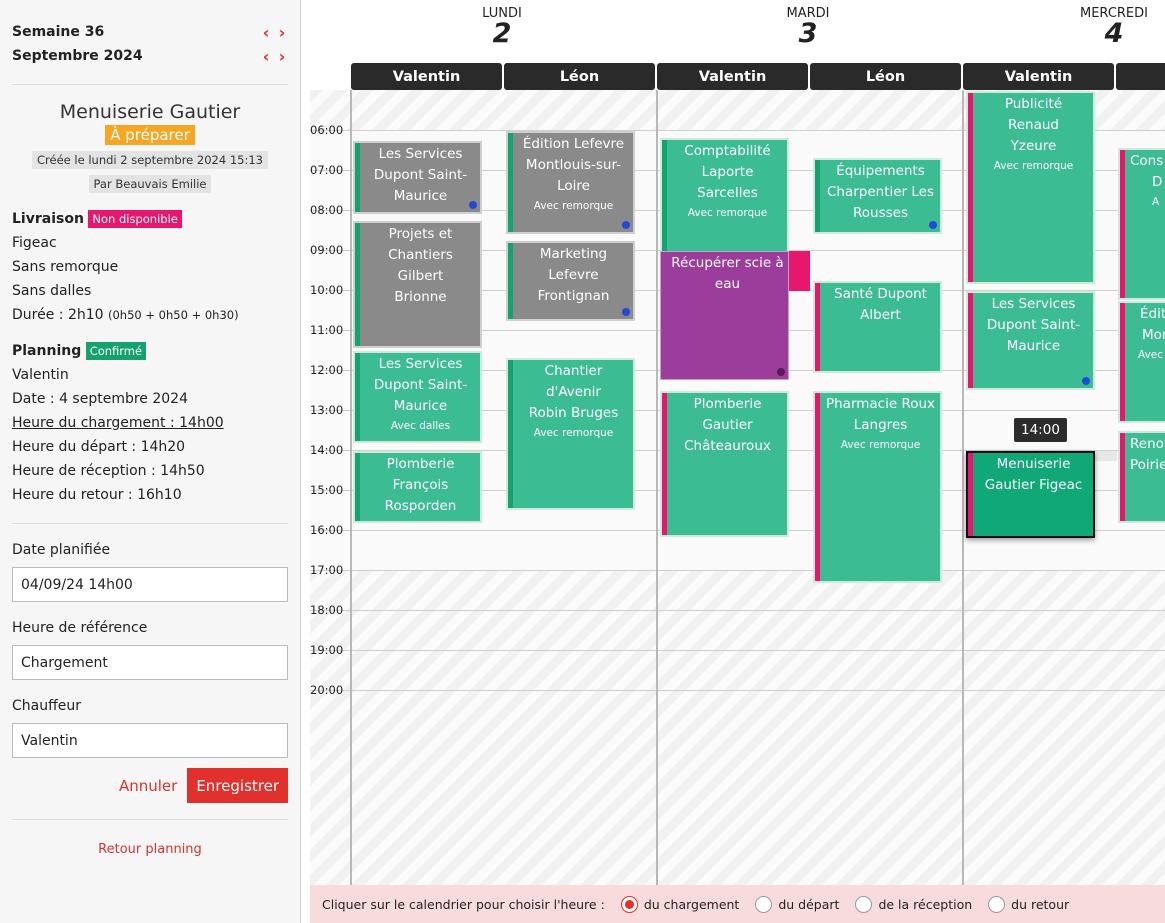 The height and width of the screenshot is (923, 1165). What do you see at coordinates (327, 530) in the screenshot?
I see `time-label: 16:00` at bounding box center [327, 530].